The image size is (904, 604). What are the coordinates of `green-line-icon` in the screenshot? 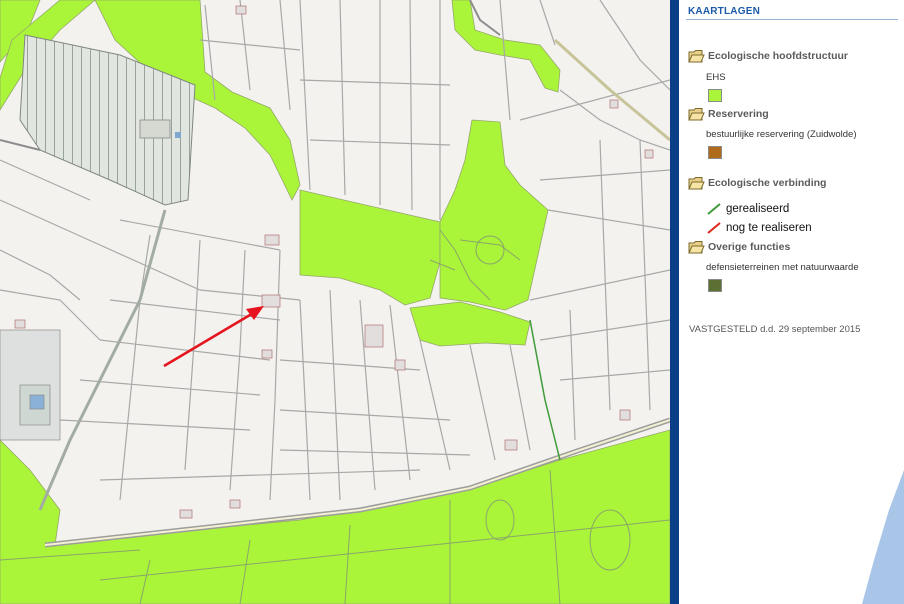 It's located at (714, 209).